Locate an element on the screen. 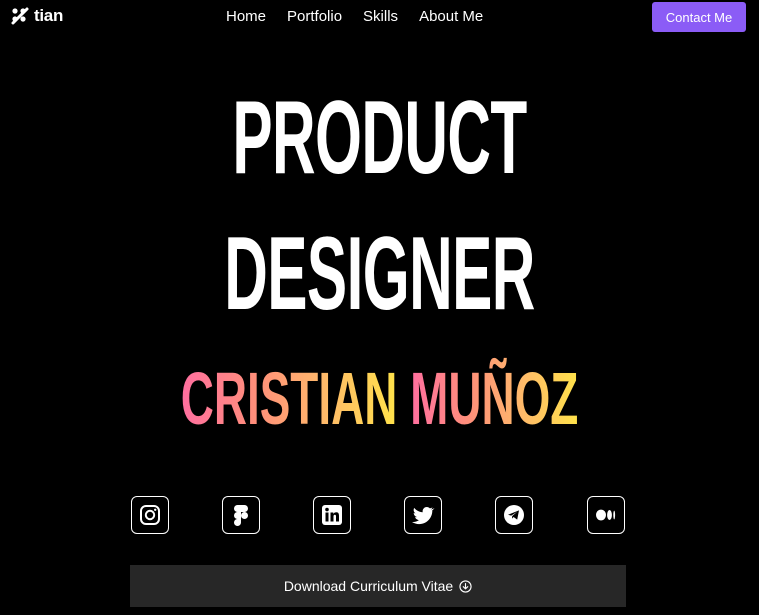 Image resolution: width=759 pixels, height=615 pixels. twitter-link is located at coordinates (423, 515).